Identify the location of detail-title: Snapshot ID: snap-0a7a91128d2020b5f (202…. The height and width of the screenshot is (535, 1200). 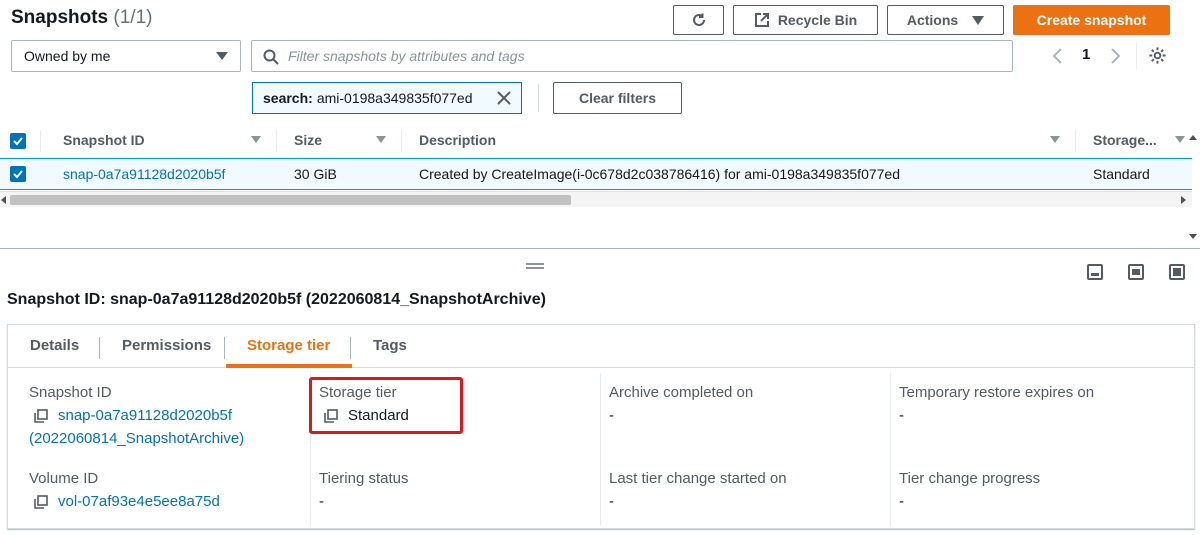
(276, 299).